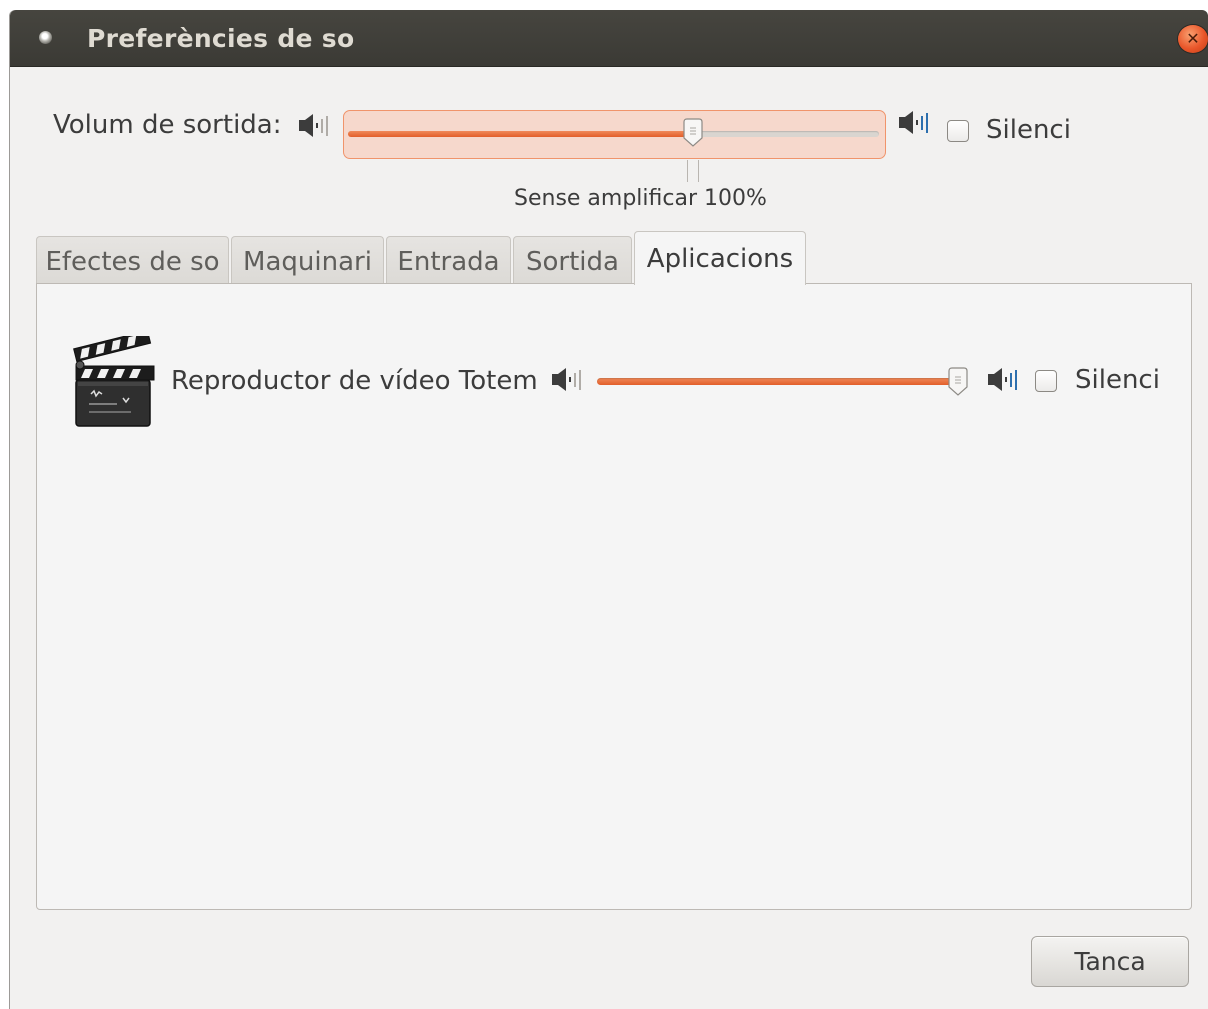  Describe the element at coordinates (114, 381) in the screenshot. I see `clapperboard-icon` at that location.